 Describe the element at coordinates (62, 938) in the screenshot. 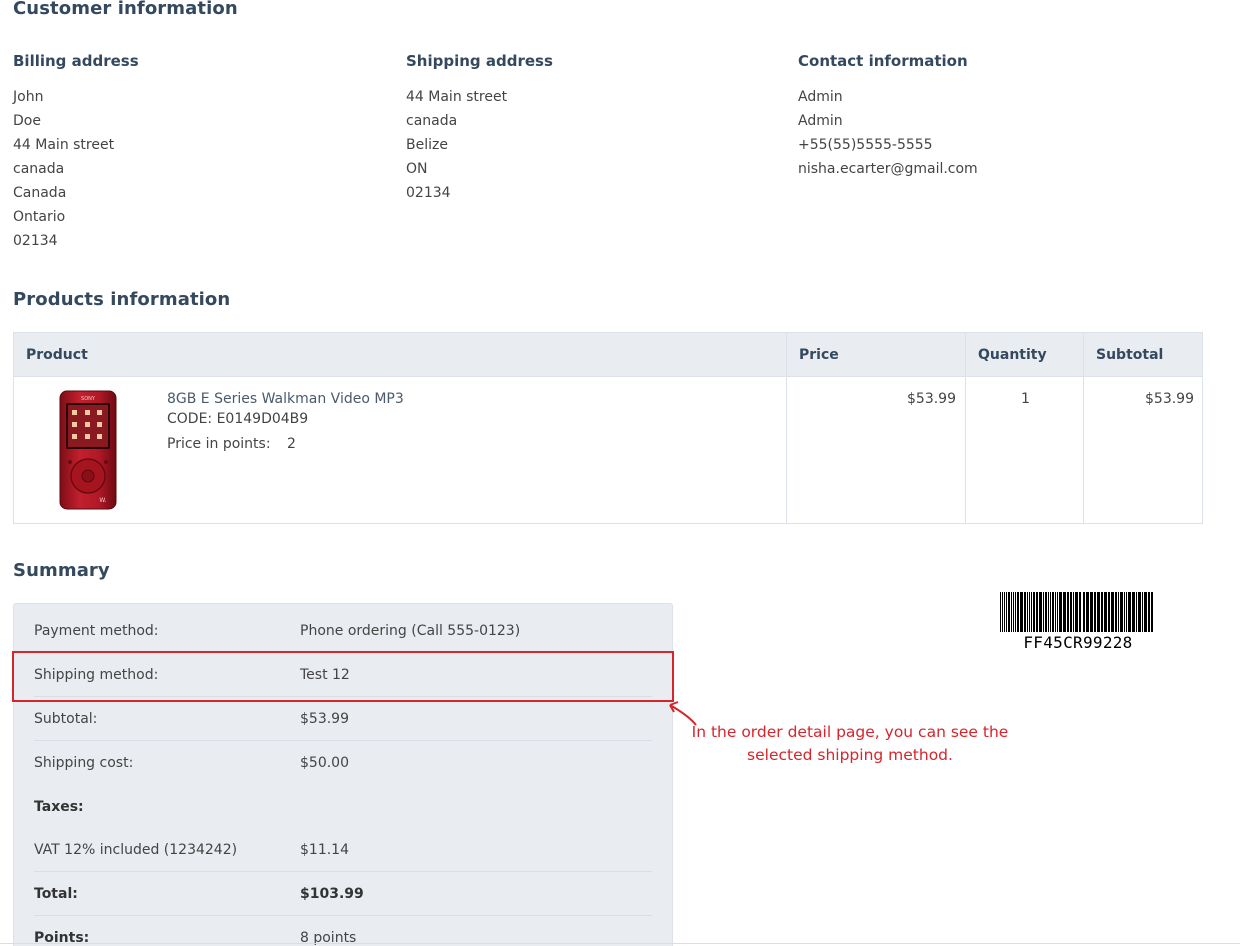

I see `summary-label: Points:` at that location.